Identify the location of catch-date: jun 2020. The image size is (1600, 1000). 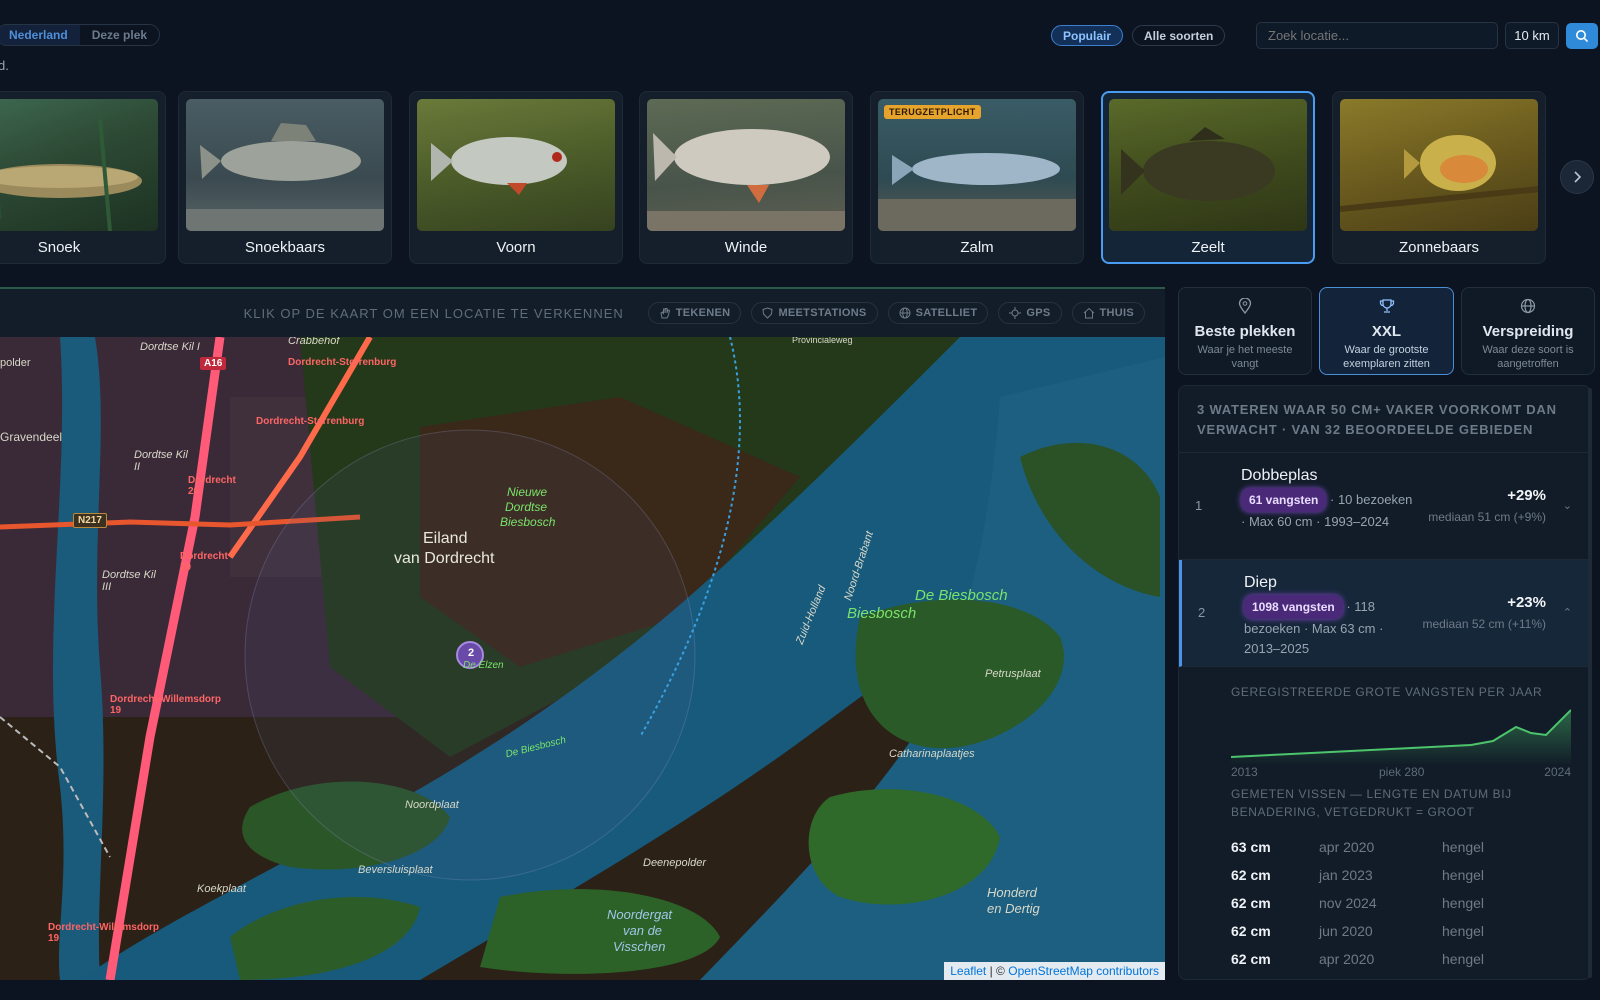
(1346, 931).